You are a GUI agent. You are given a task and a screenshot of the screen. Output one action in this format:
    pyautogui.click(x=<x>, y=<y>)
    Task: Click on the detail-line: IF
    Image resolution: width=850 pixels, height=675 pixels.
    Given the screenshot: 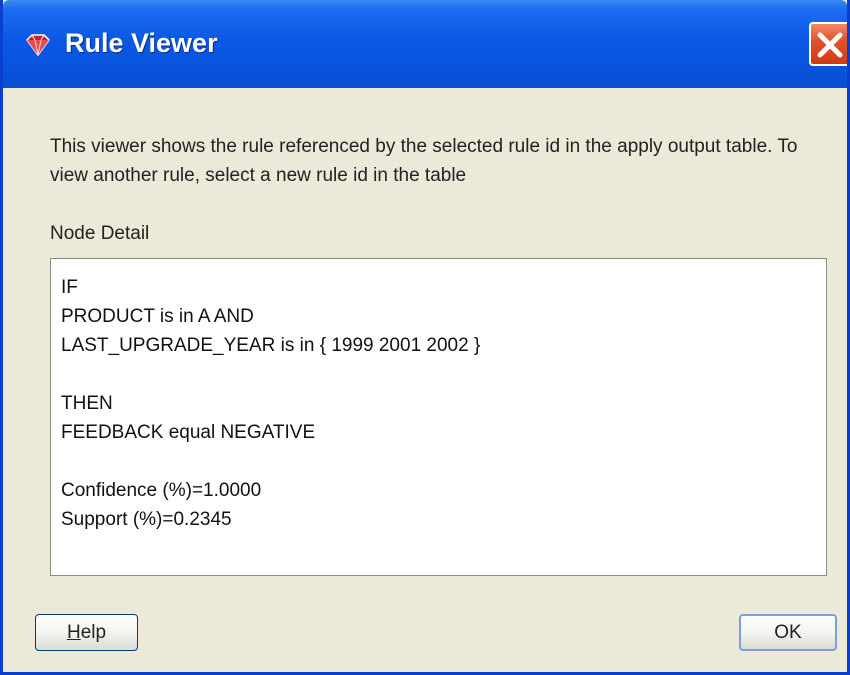 What is the action you would take?
    pyautogui.click(x=69, y=287)
    